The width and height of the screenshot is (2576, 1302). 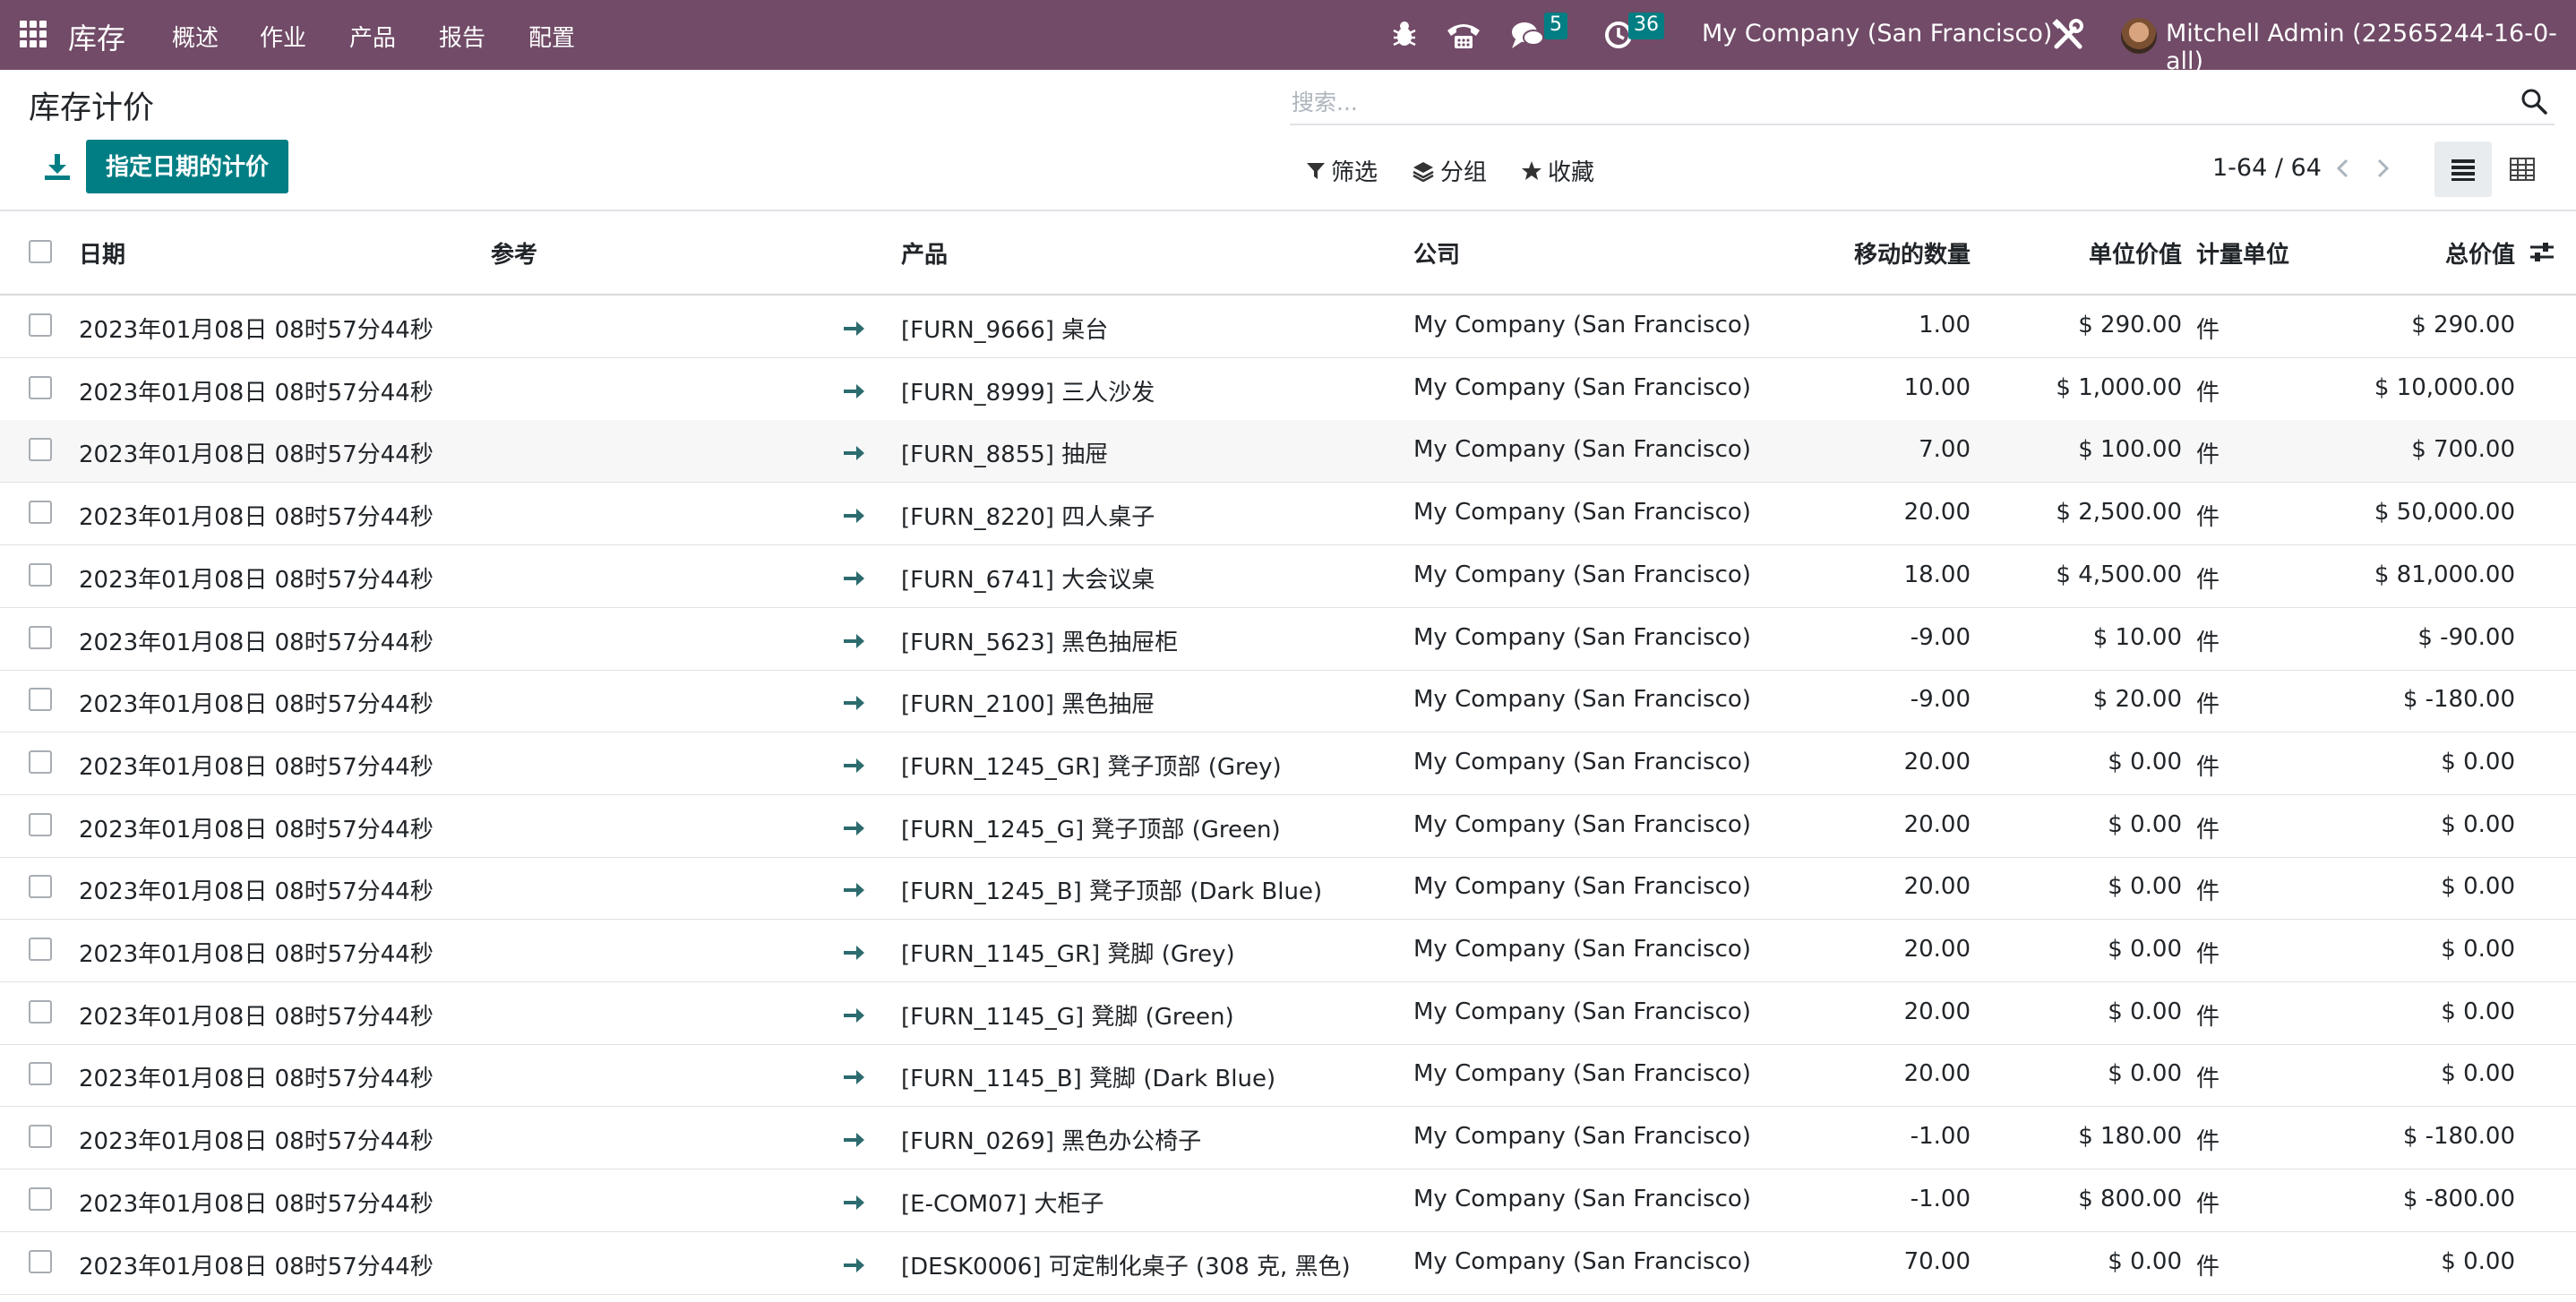 I want to click on user-menu: Mitchell Admin (22565244-16-0-all), so click(x=2371, y=47).